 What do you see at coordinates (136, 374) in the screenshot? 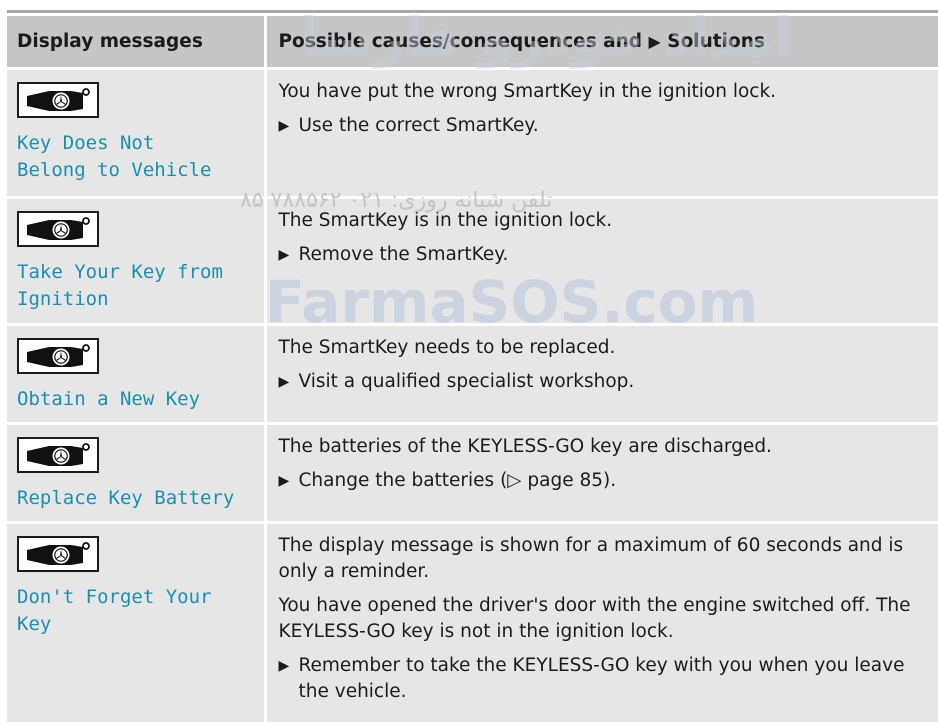
I see `message-cell: Obtain a New Key` at bounding box center [136, 374].